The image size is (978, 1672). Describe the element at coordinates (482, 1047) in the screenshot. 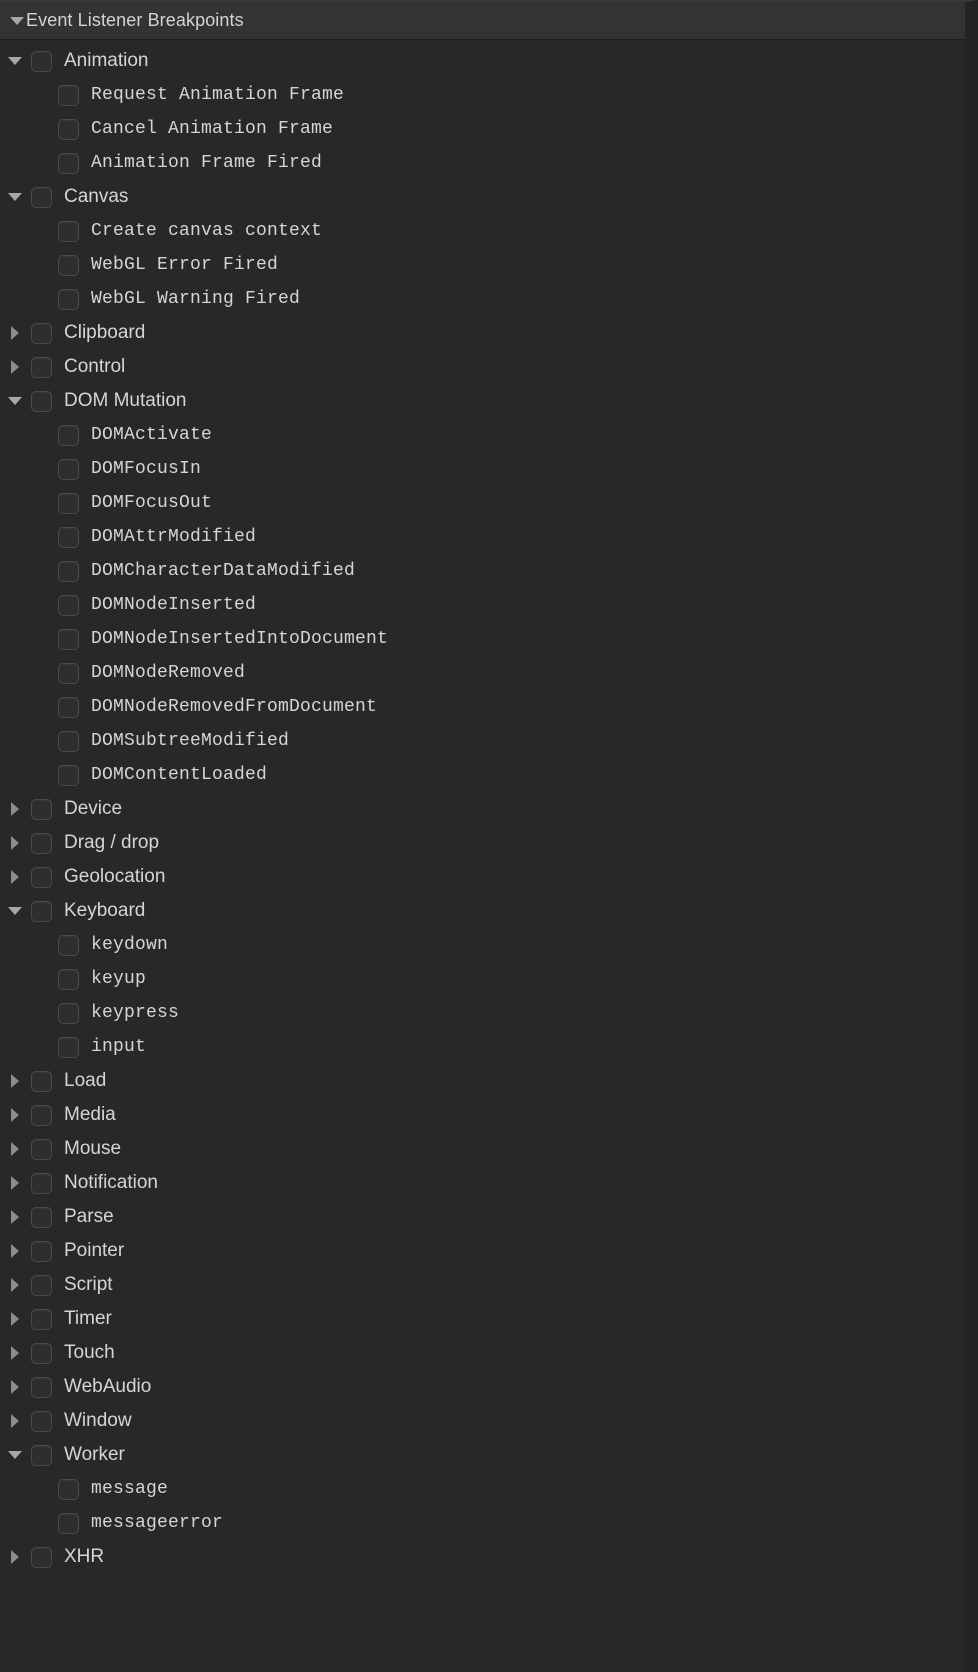

I see `tree-event-row: input` at that location.